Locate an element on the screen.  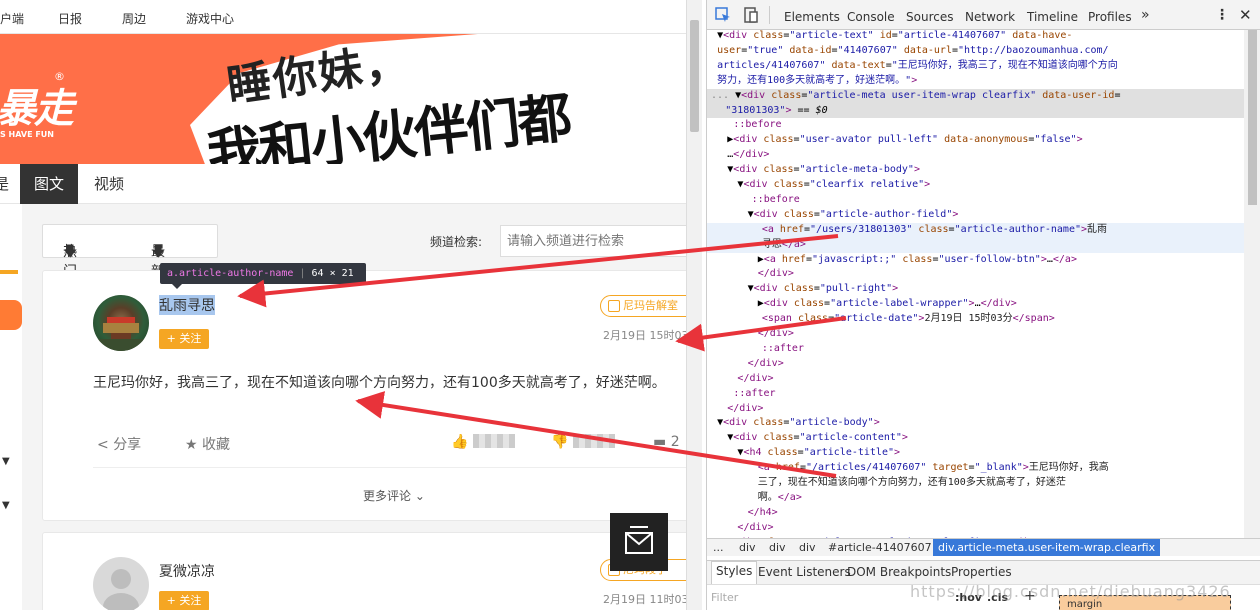
dom-tree-line: ▼<div class="article-content"> is located at coordinates (975, 438).